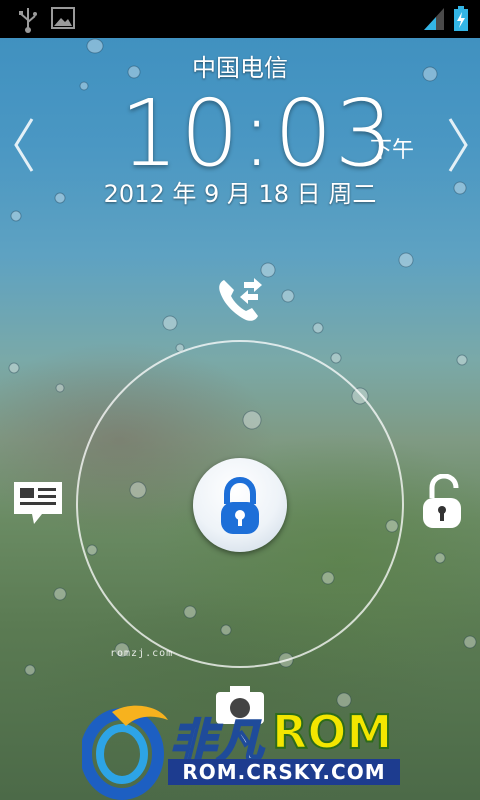  Describe the element at coordinates (125, 752) in the screenshot. I see `brand-logo-icon` at that location.